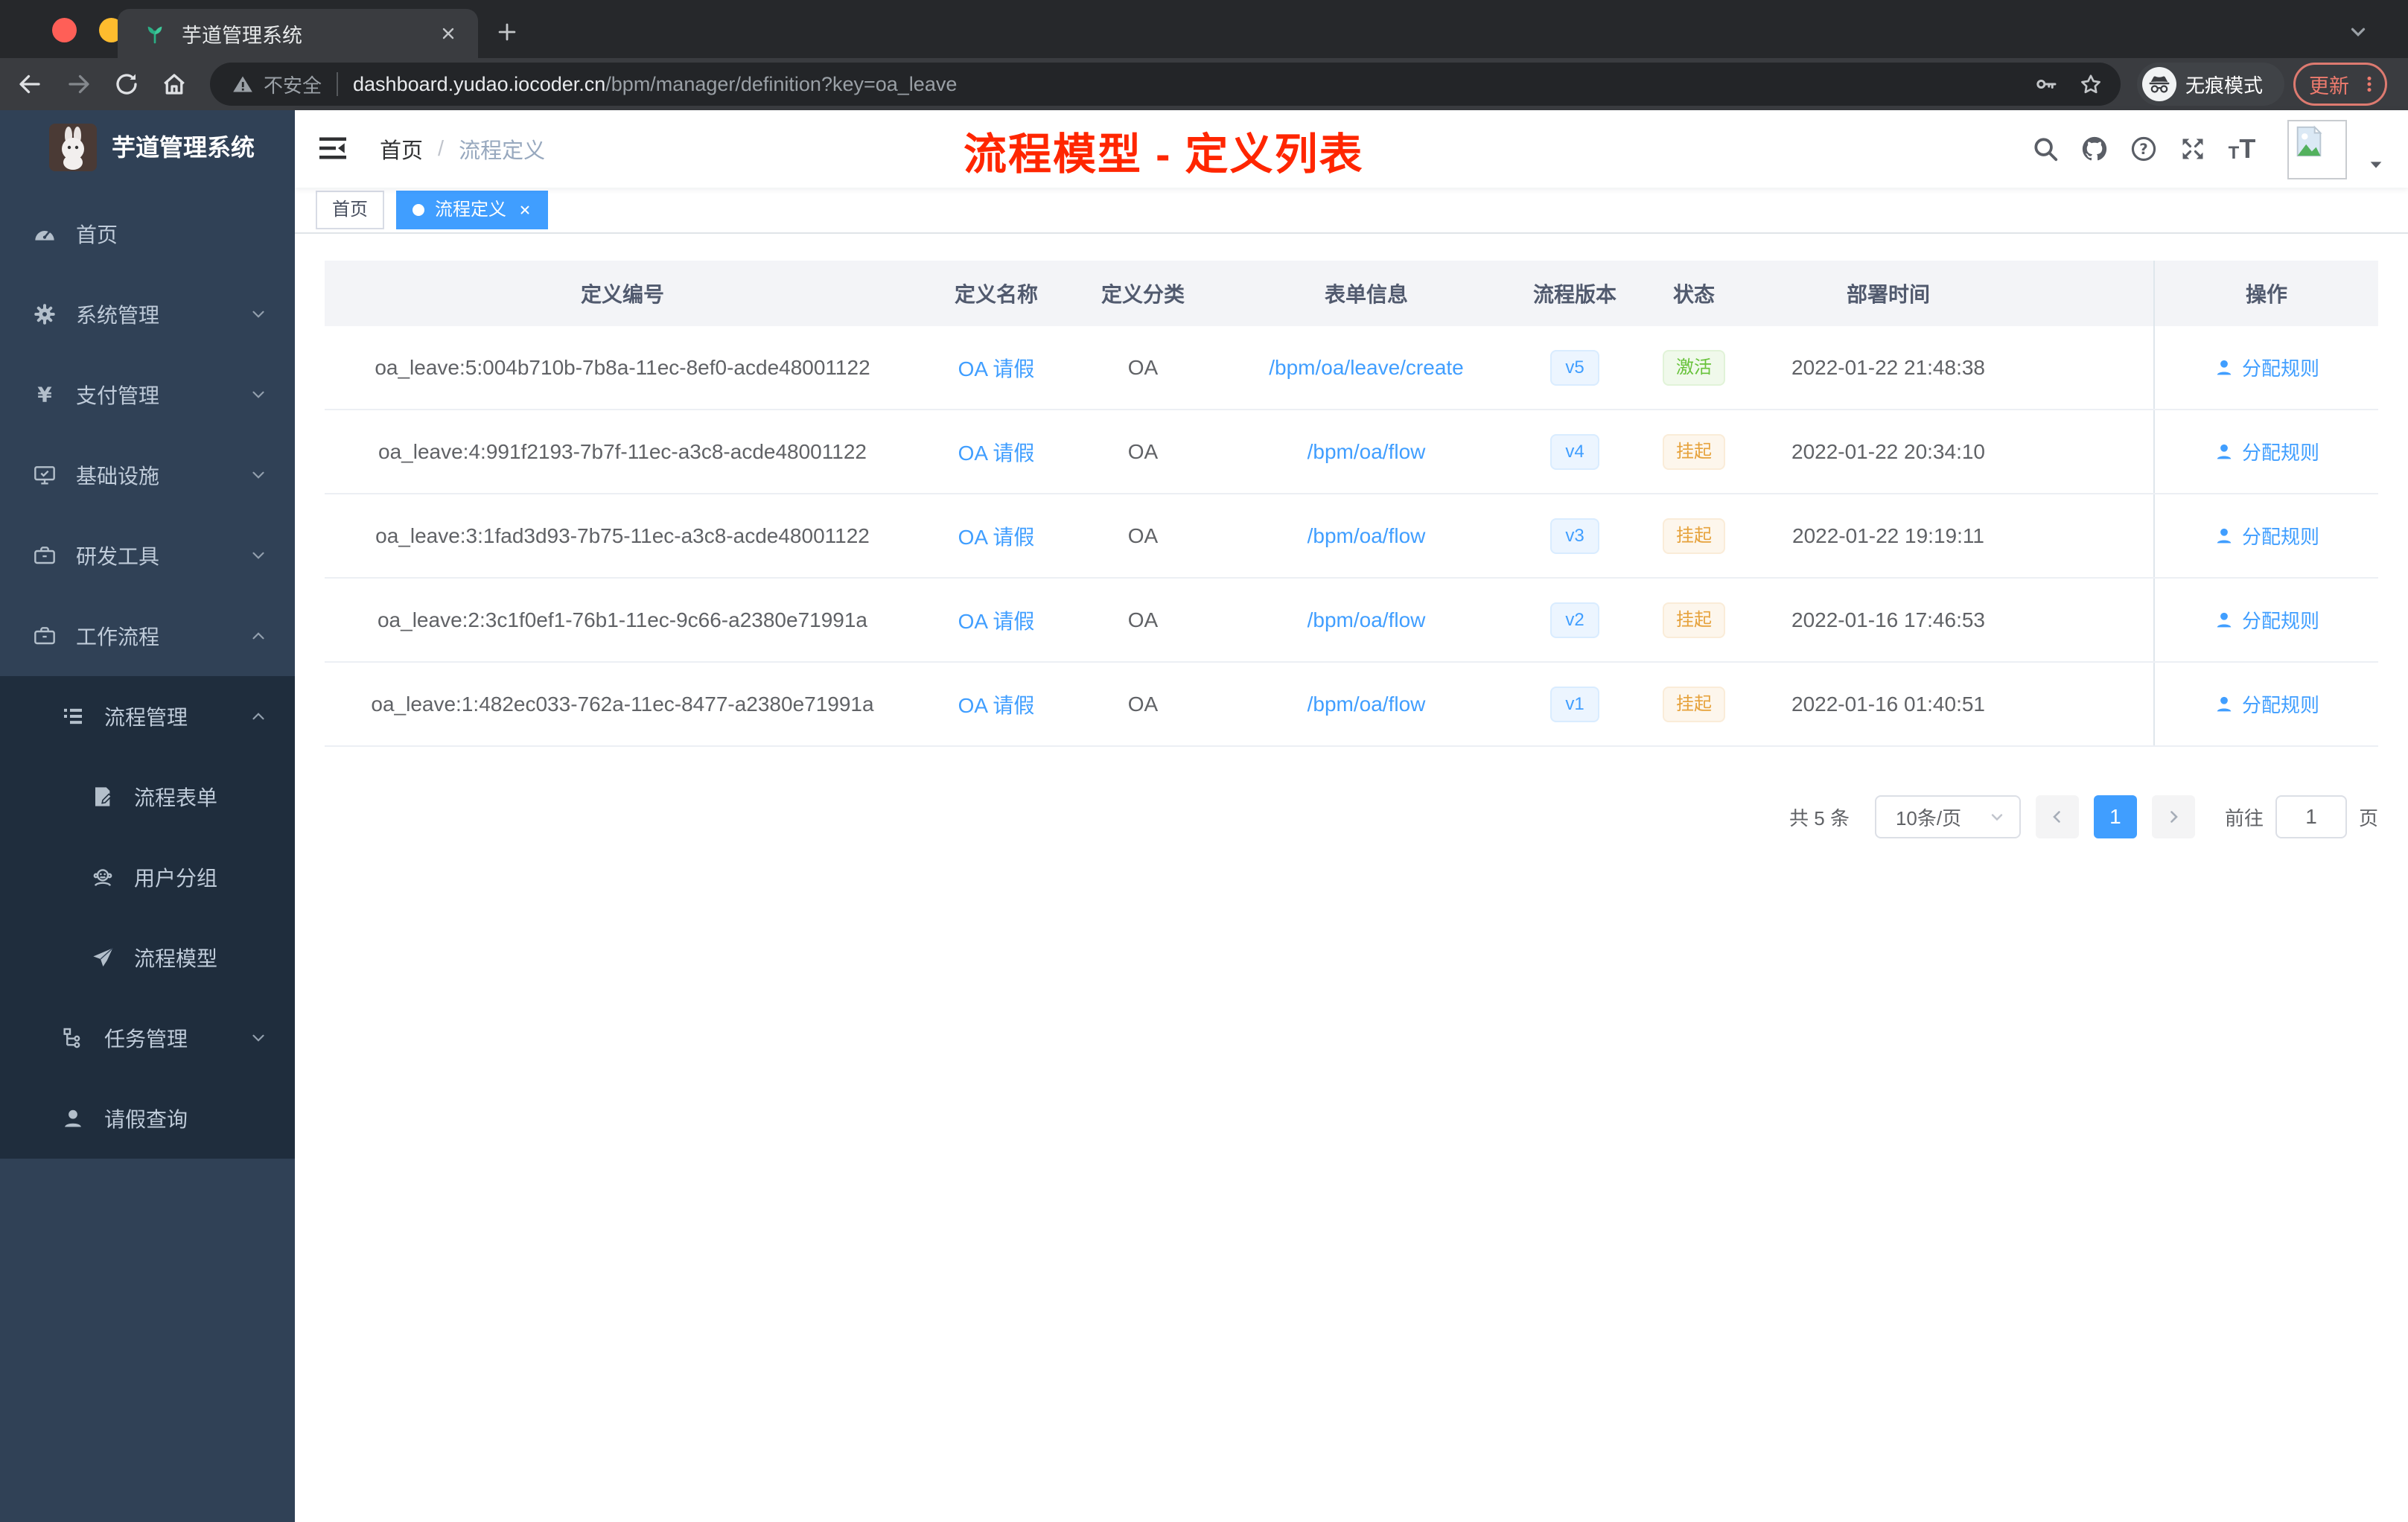 The image size is (2408, 1522). What do you see at coordinates (2317, 149) in the screenshot?
I see `avatar` at bounding box center [2317, 149].